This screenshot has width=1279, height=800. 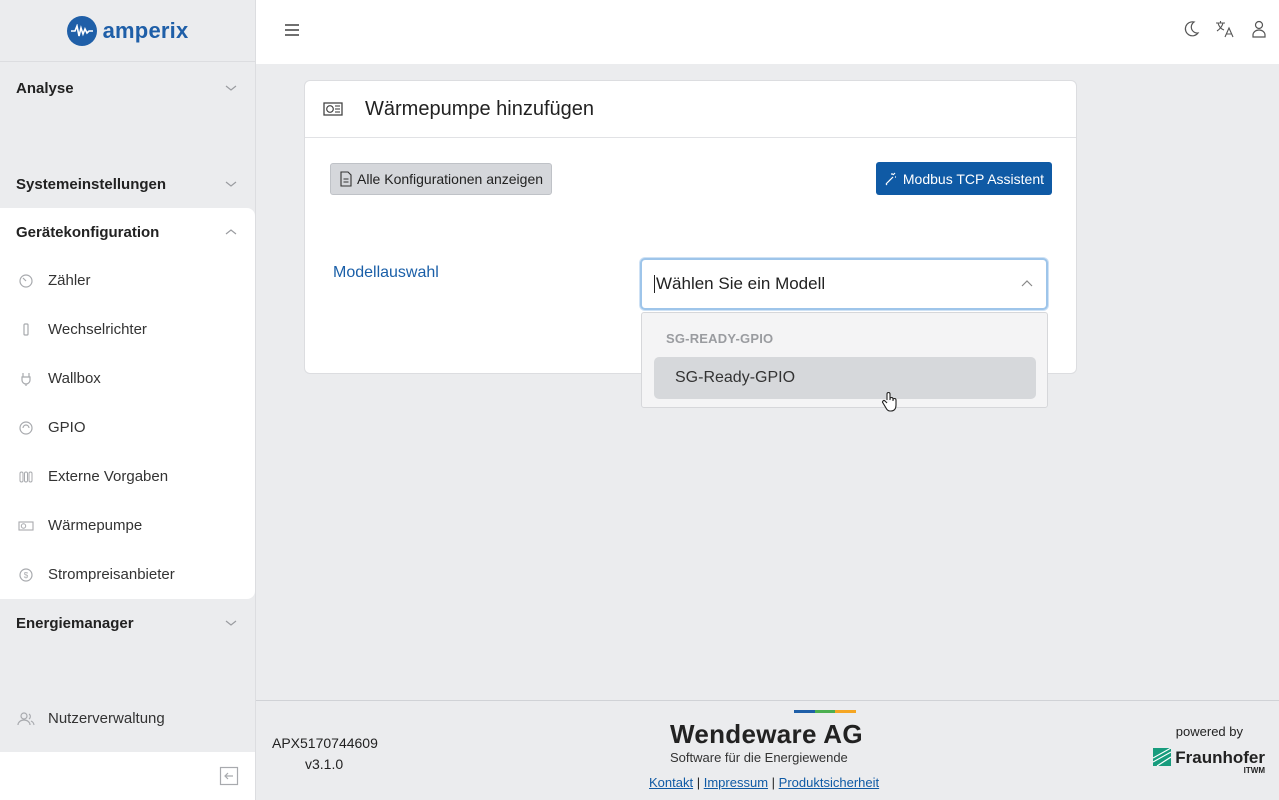 What do you see at coordinates (1220, 757) in the screenshot?
I see `partner-name: Fraunhofer` at bounding box center [1220, 757].